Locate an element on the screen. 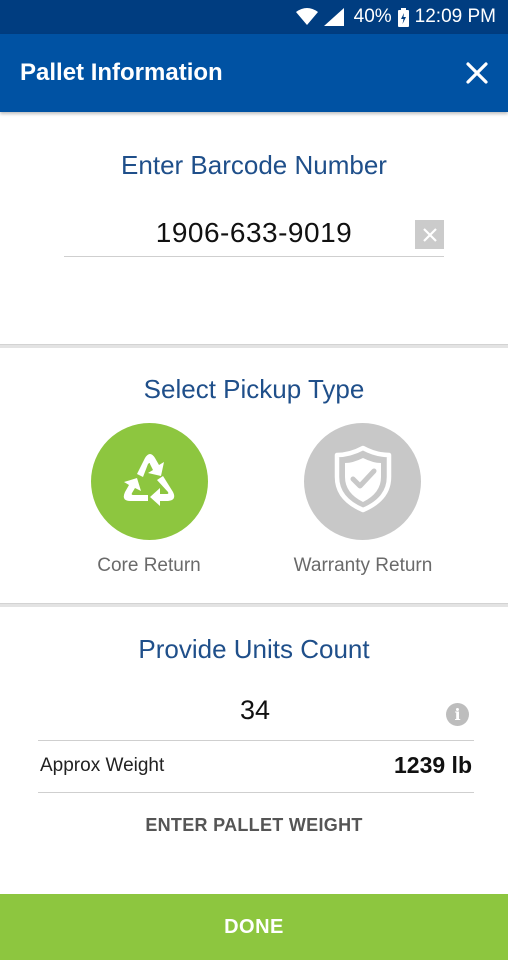  barcode-underline is located at coordinates (254, 256).